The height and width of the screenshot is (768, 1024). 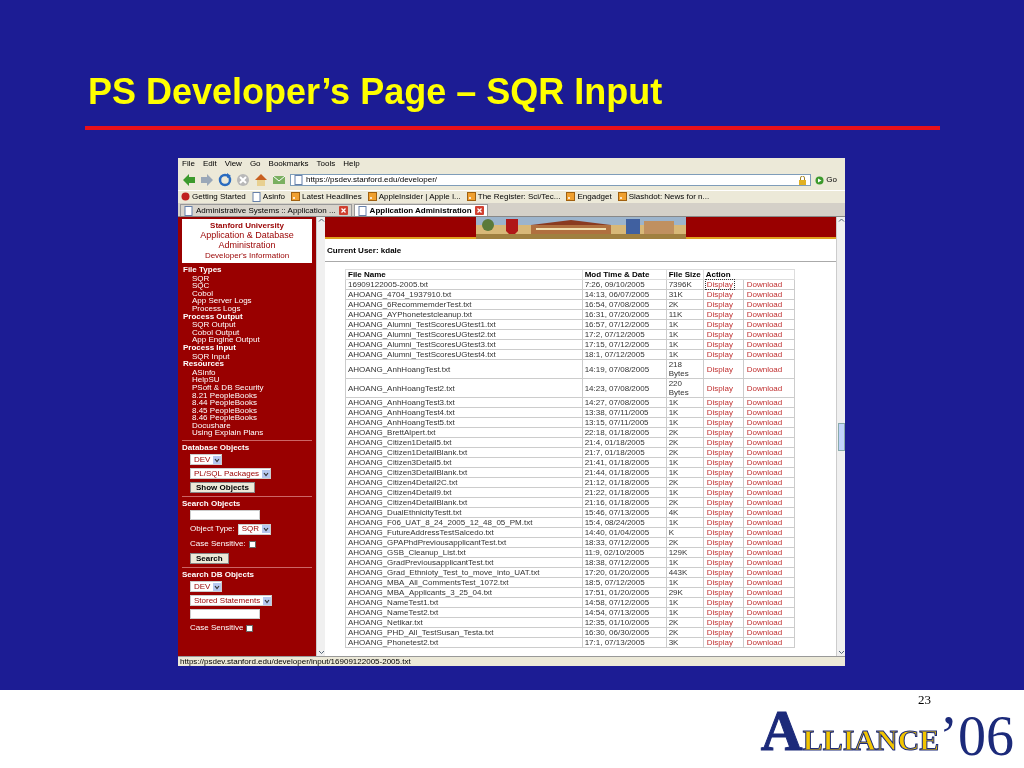 What do you see at coordinates (247, 418) in the screenshot?
I see `sidebar-link: 8.46 PeopleBooks` at bounding box center [247, 418].